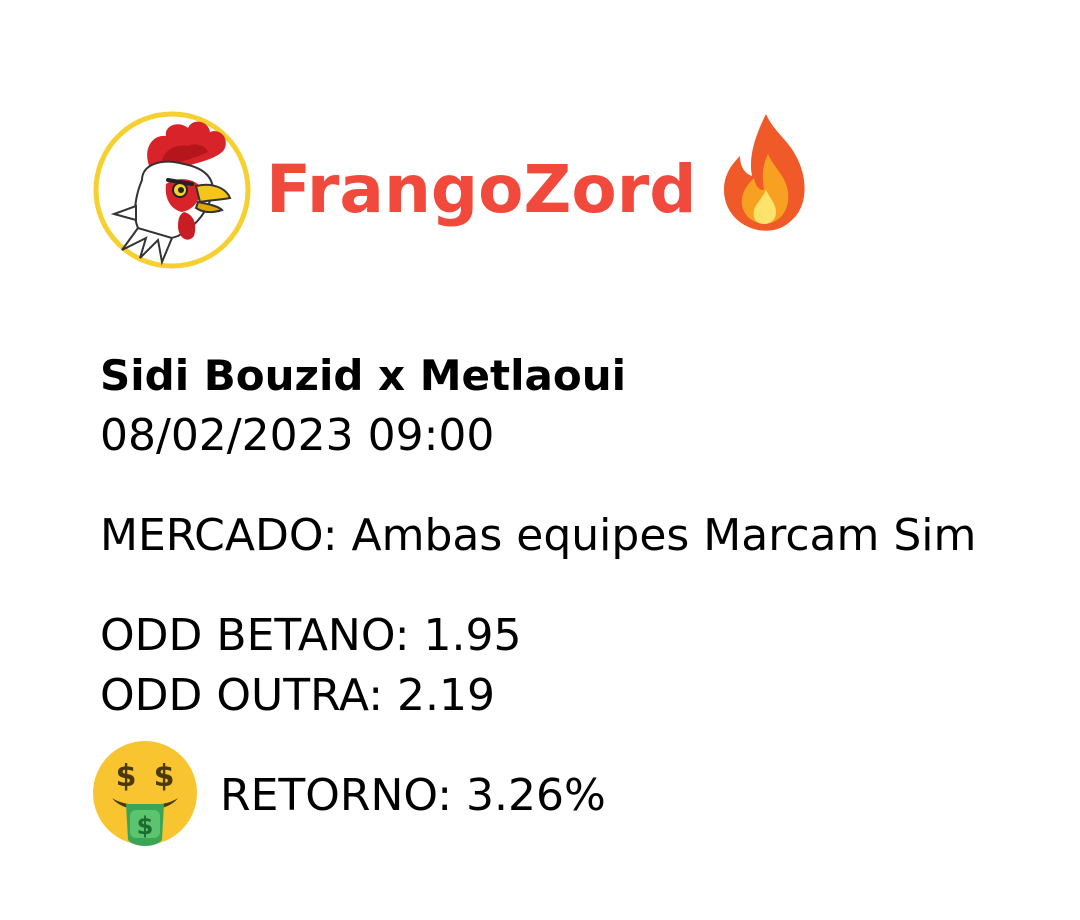  Describe the element at coordinates (311, 635) in the screenshot. I see `odd-betano: ODD BETANO: 1.95` at that location.